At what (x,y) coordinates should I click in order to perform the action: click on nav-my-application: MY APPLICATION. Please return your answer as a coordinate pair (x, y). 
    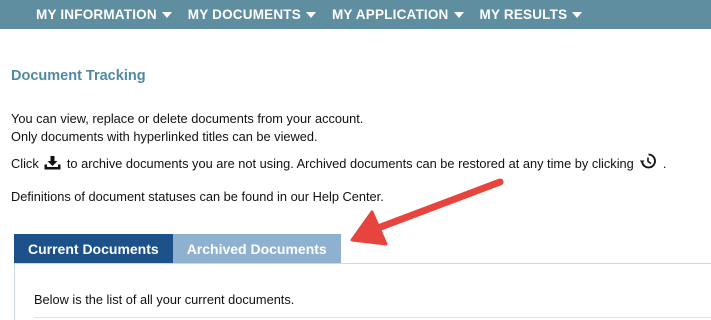
    Looking at the image, I should click on (398, 14).